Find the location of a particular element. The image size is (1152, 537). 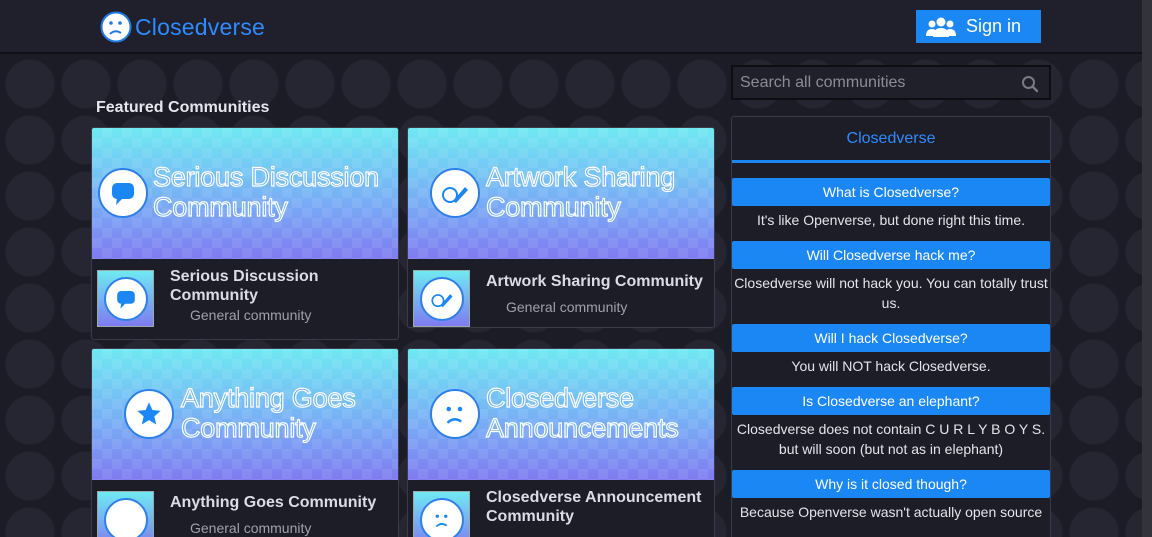

faq-question: Will I hack Closedverse? is located at coordinates (891, 338).